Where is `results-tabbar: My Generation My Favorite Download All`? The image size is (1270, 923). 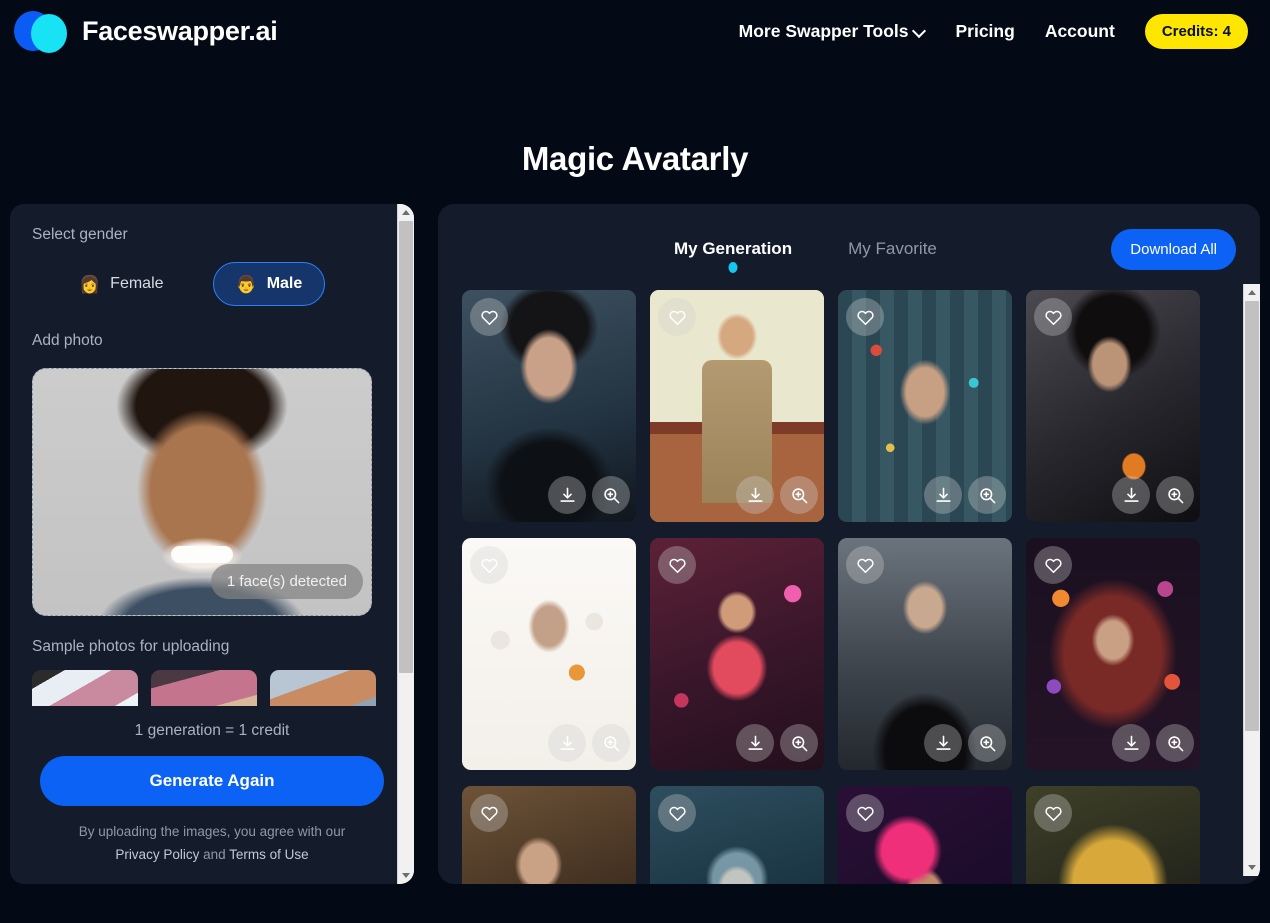 results-tabbar: My Generation My Favorite Download All is located at coordinates (849, 244).